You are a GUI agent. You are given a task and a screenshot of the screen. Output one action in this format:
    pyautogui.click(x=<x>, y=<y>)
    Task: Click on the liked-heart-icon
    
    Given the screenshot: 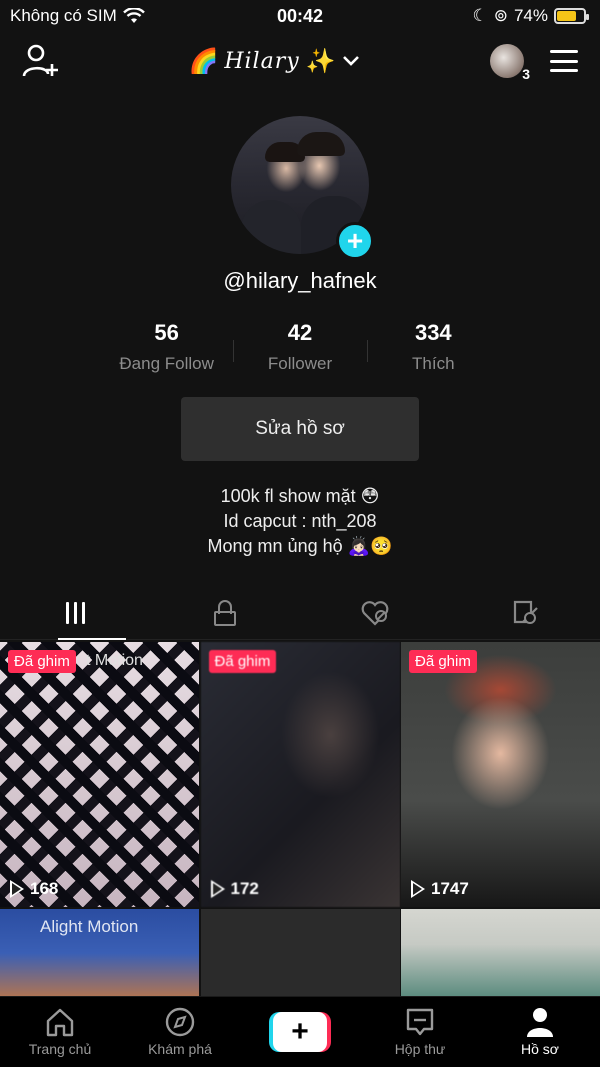 What is the action you would take?
    pyautogui.click(x=375, y=613)
    